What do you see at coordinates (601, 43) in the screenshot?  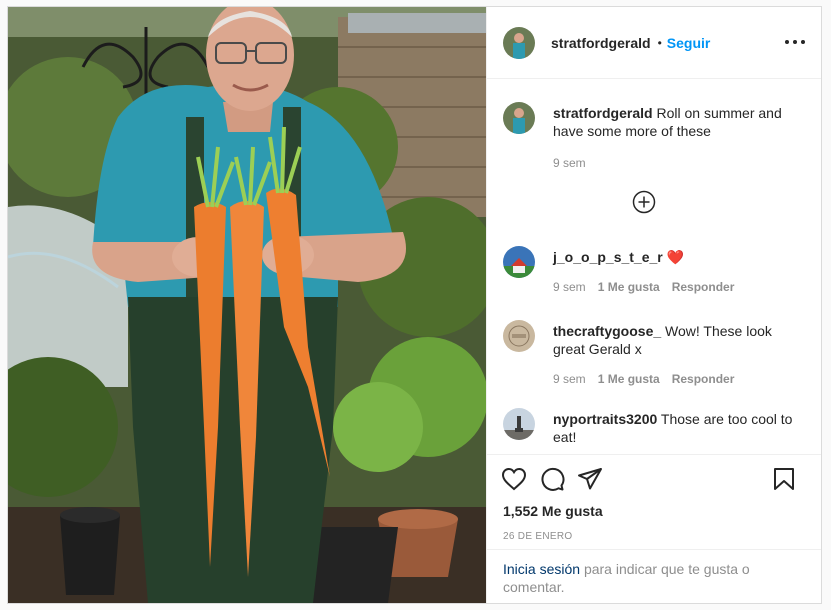 I see `author-username: stratfordgerald` at bounding box center [601, 43].